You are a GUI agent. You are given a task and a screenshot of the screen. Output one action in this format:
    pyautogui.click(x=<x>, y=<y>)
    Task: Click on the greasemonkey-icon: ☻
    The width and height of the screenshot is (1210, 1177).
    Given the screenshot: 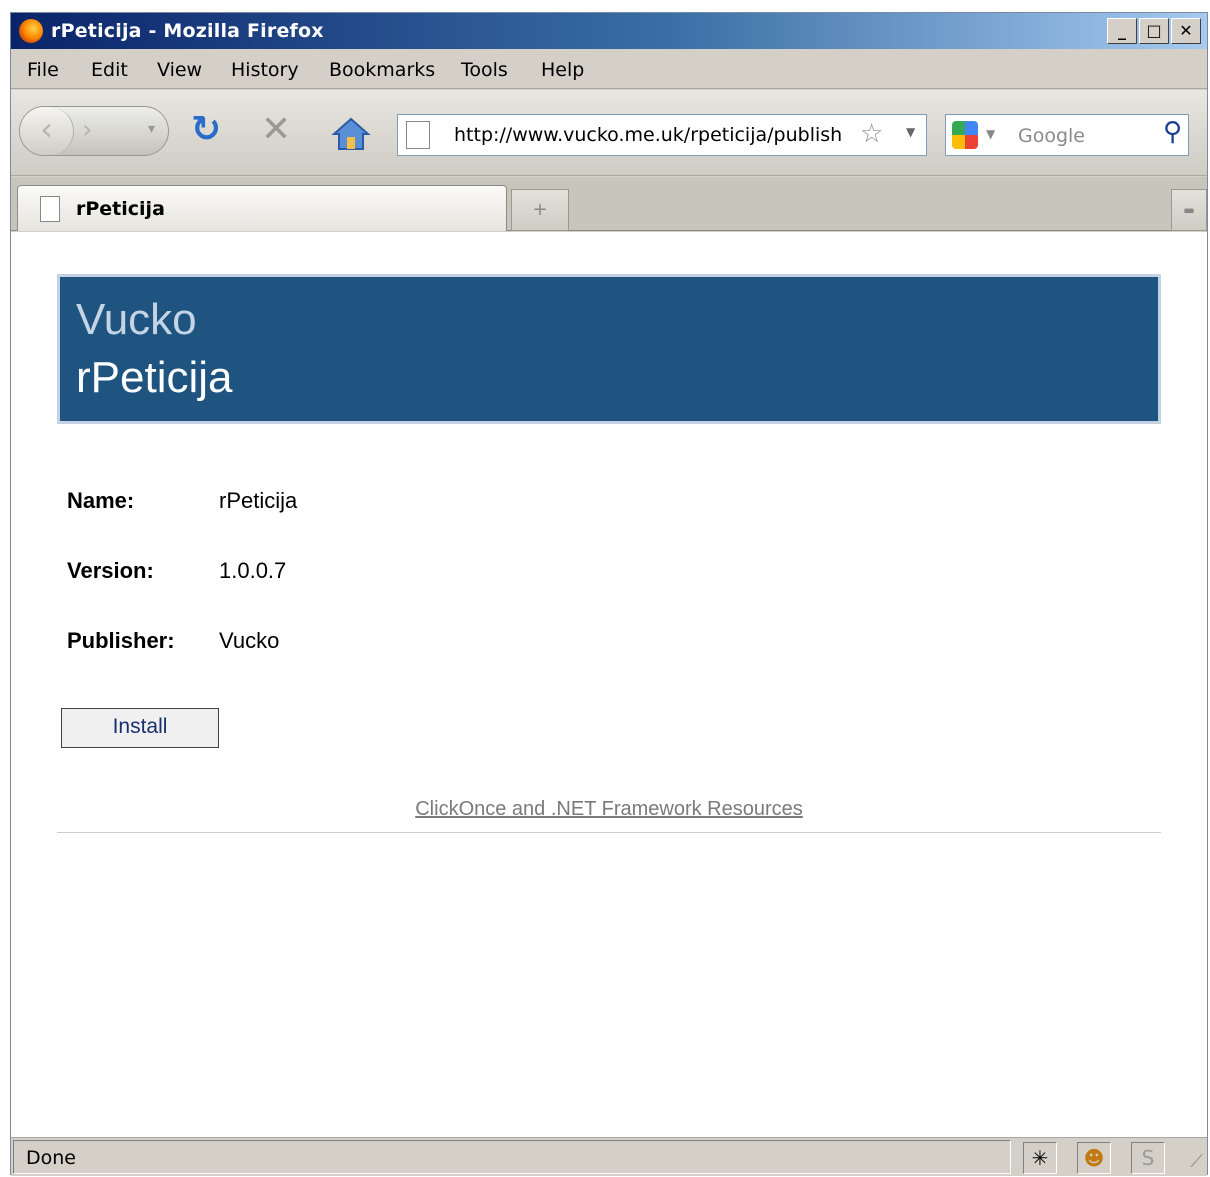 What is the action you would take?
    pyautogui.click(x=1094, y=1158)
    